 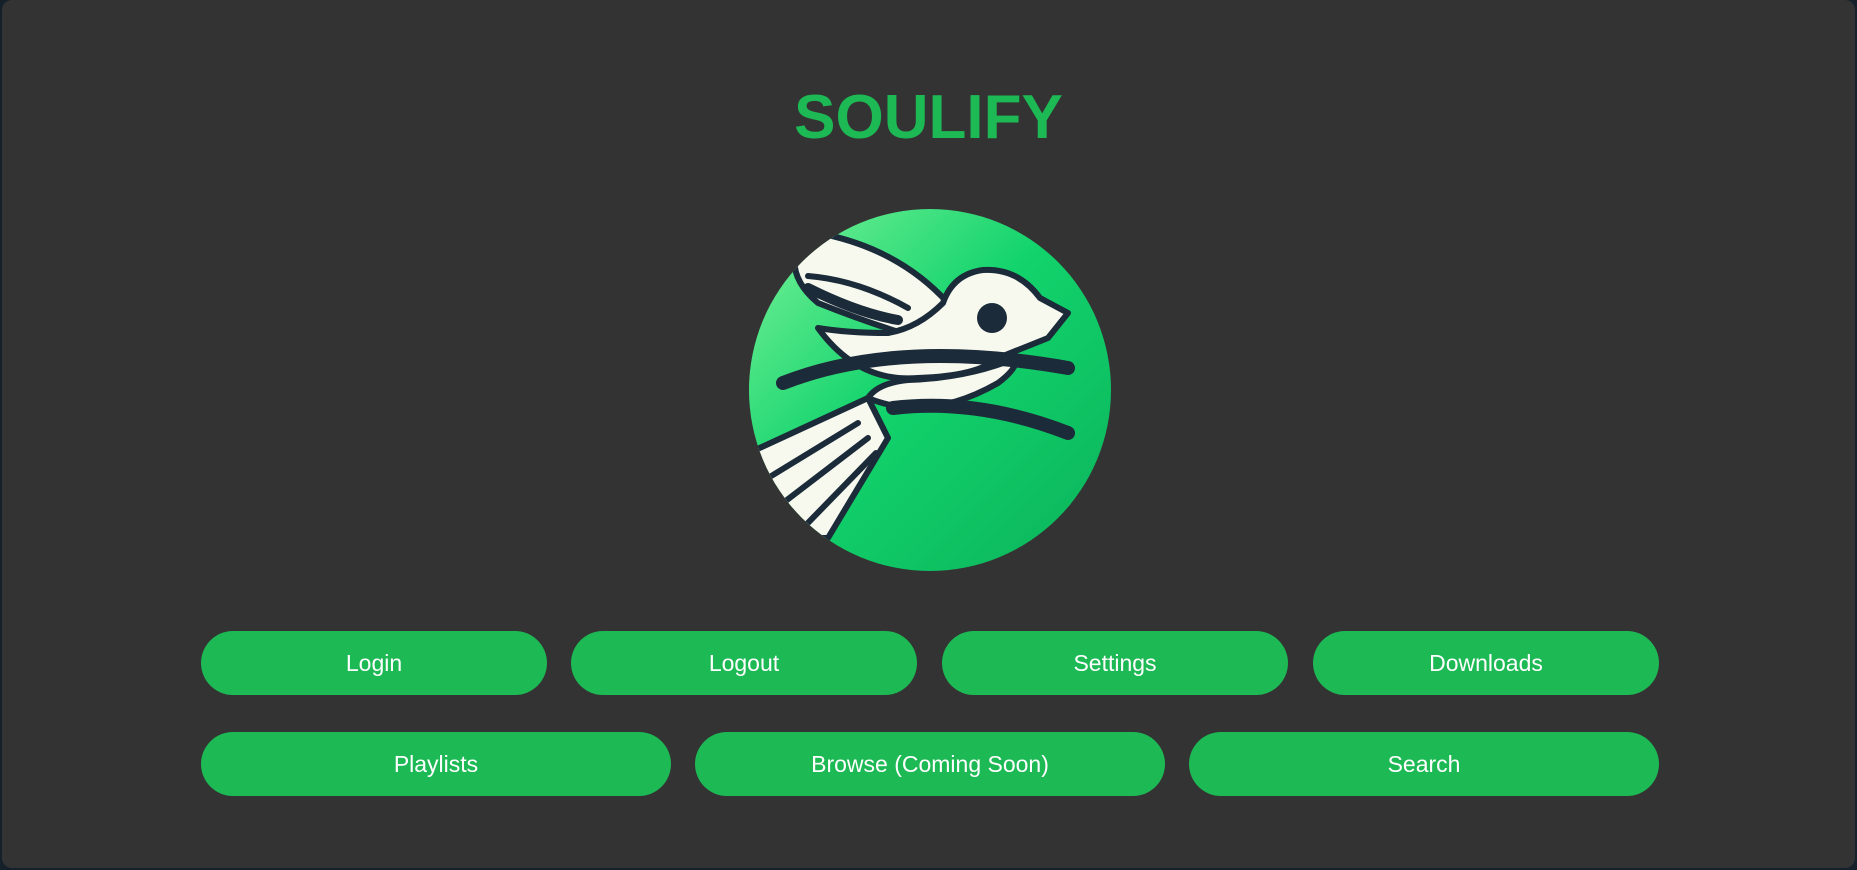 I want to click on settings-button: Settings, so click(x=1115, y=663).